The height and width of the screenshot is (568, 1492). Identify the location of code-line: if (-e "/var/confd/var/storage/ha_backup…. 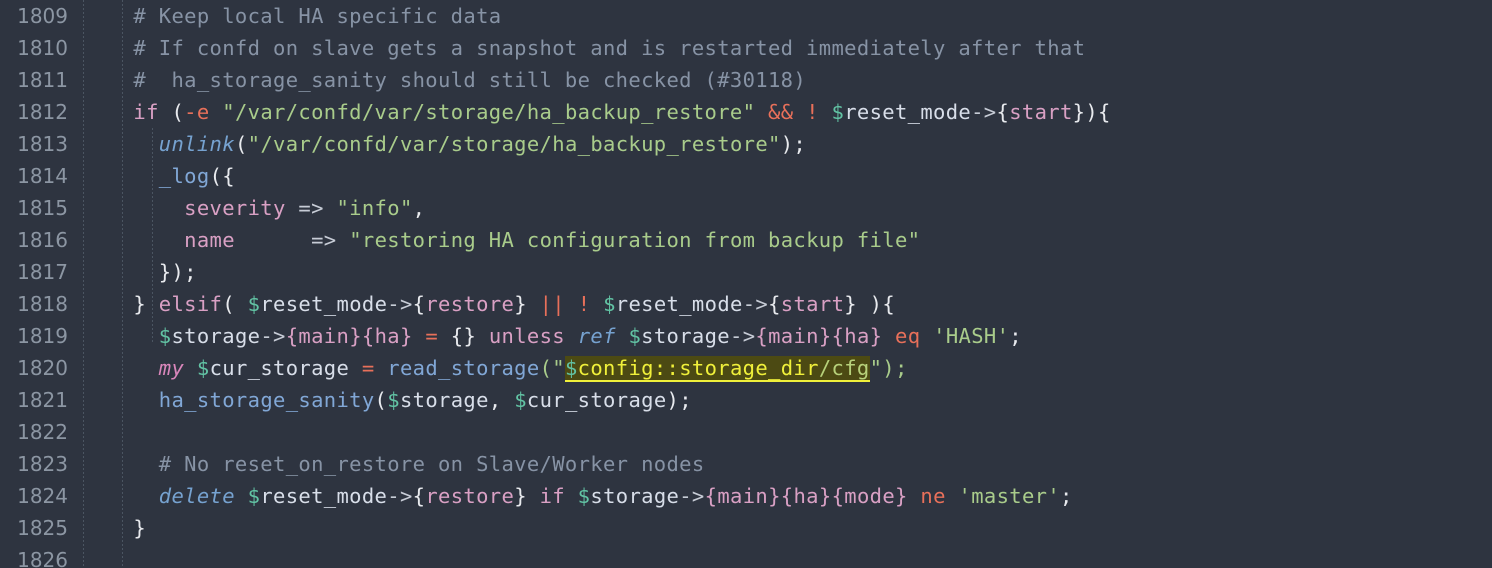
(800, 112).